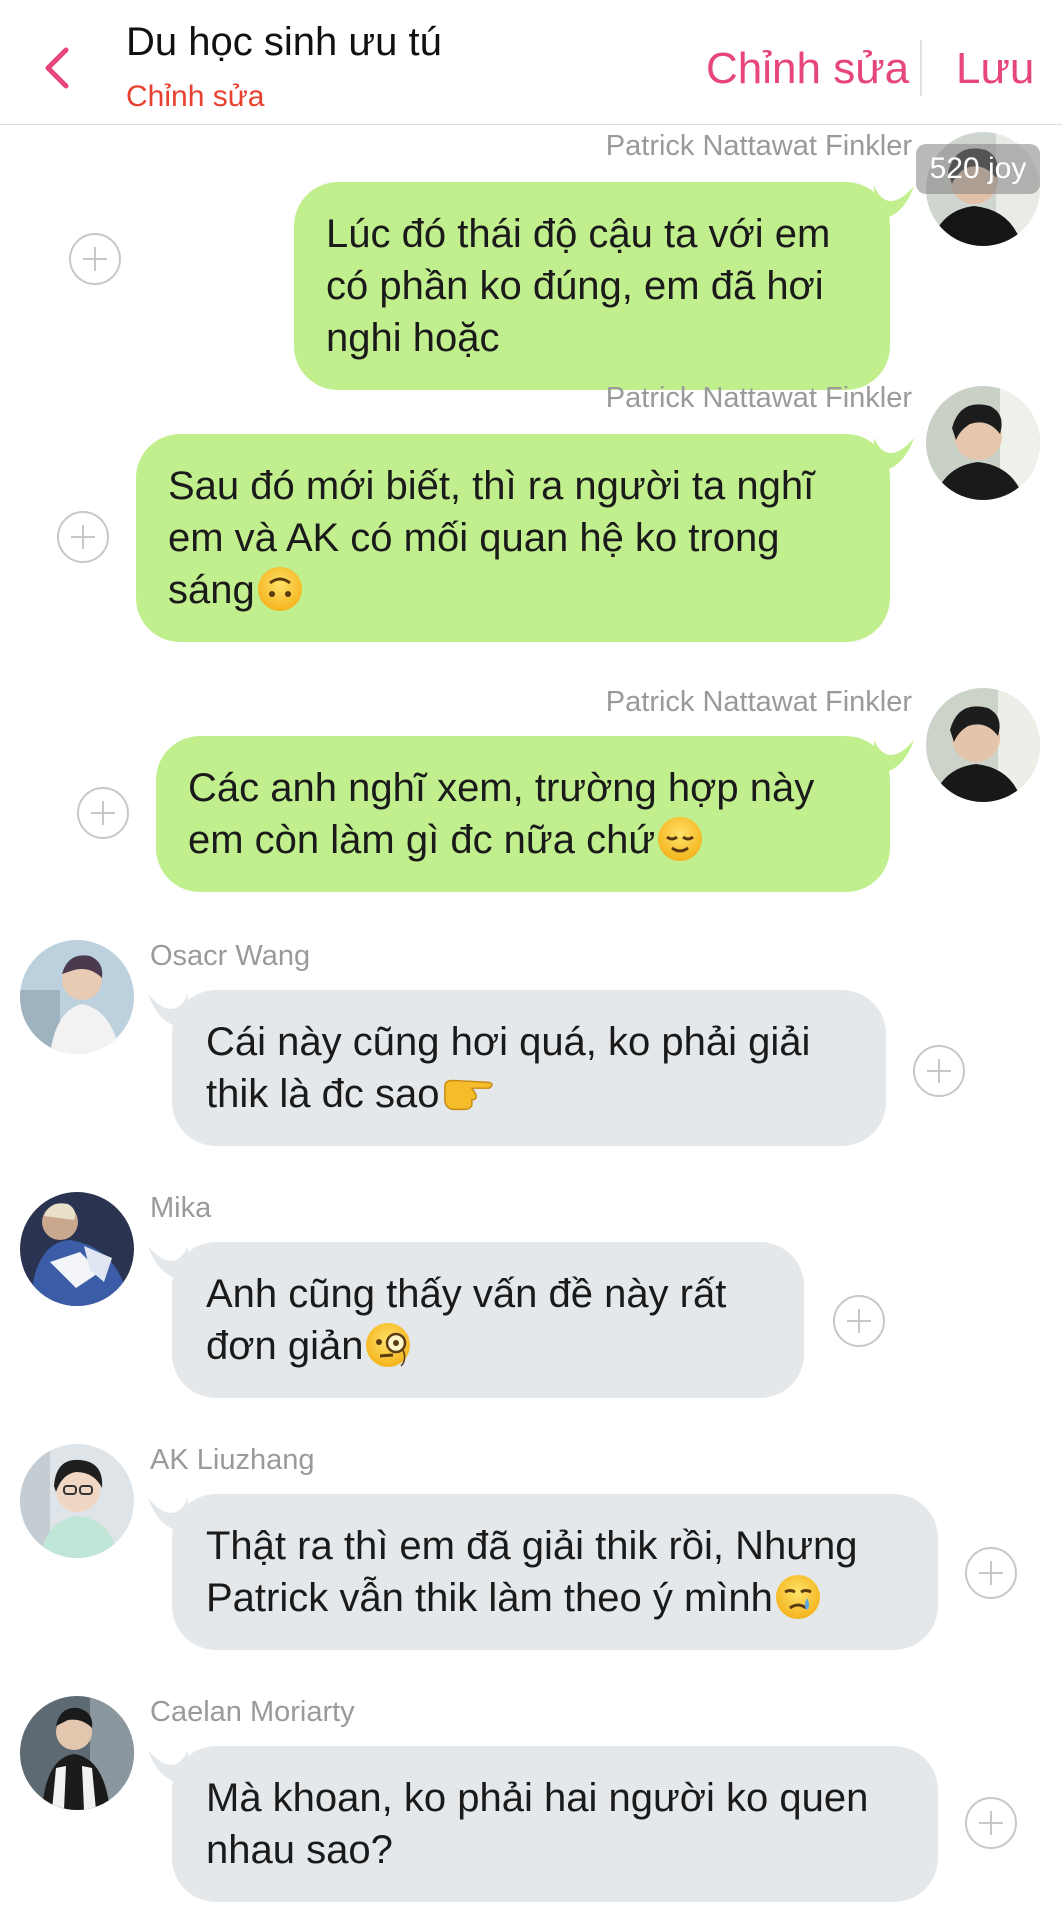  What do you see at coordinates (797, 1597) in the screenshot?
I see `crying-face-emoji` at bounding box center [797, 1597].